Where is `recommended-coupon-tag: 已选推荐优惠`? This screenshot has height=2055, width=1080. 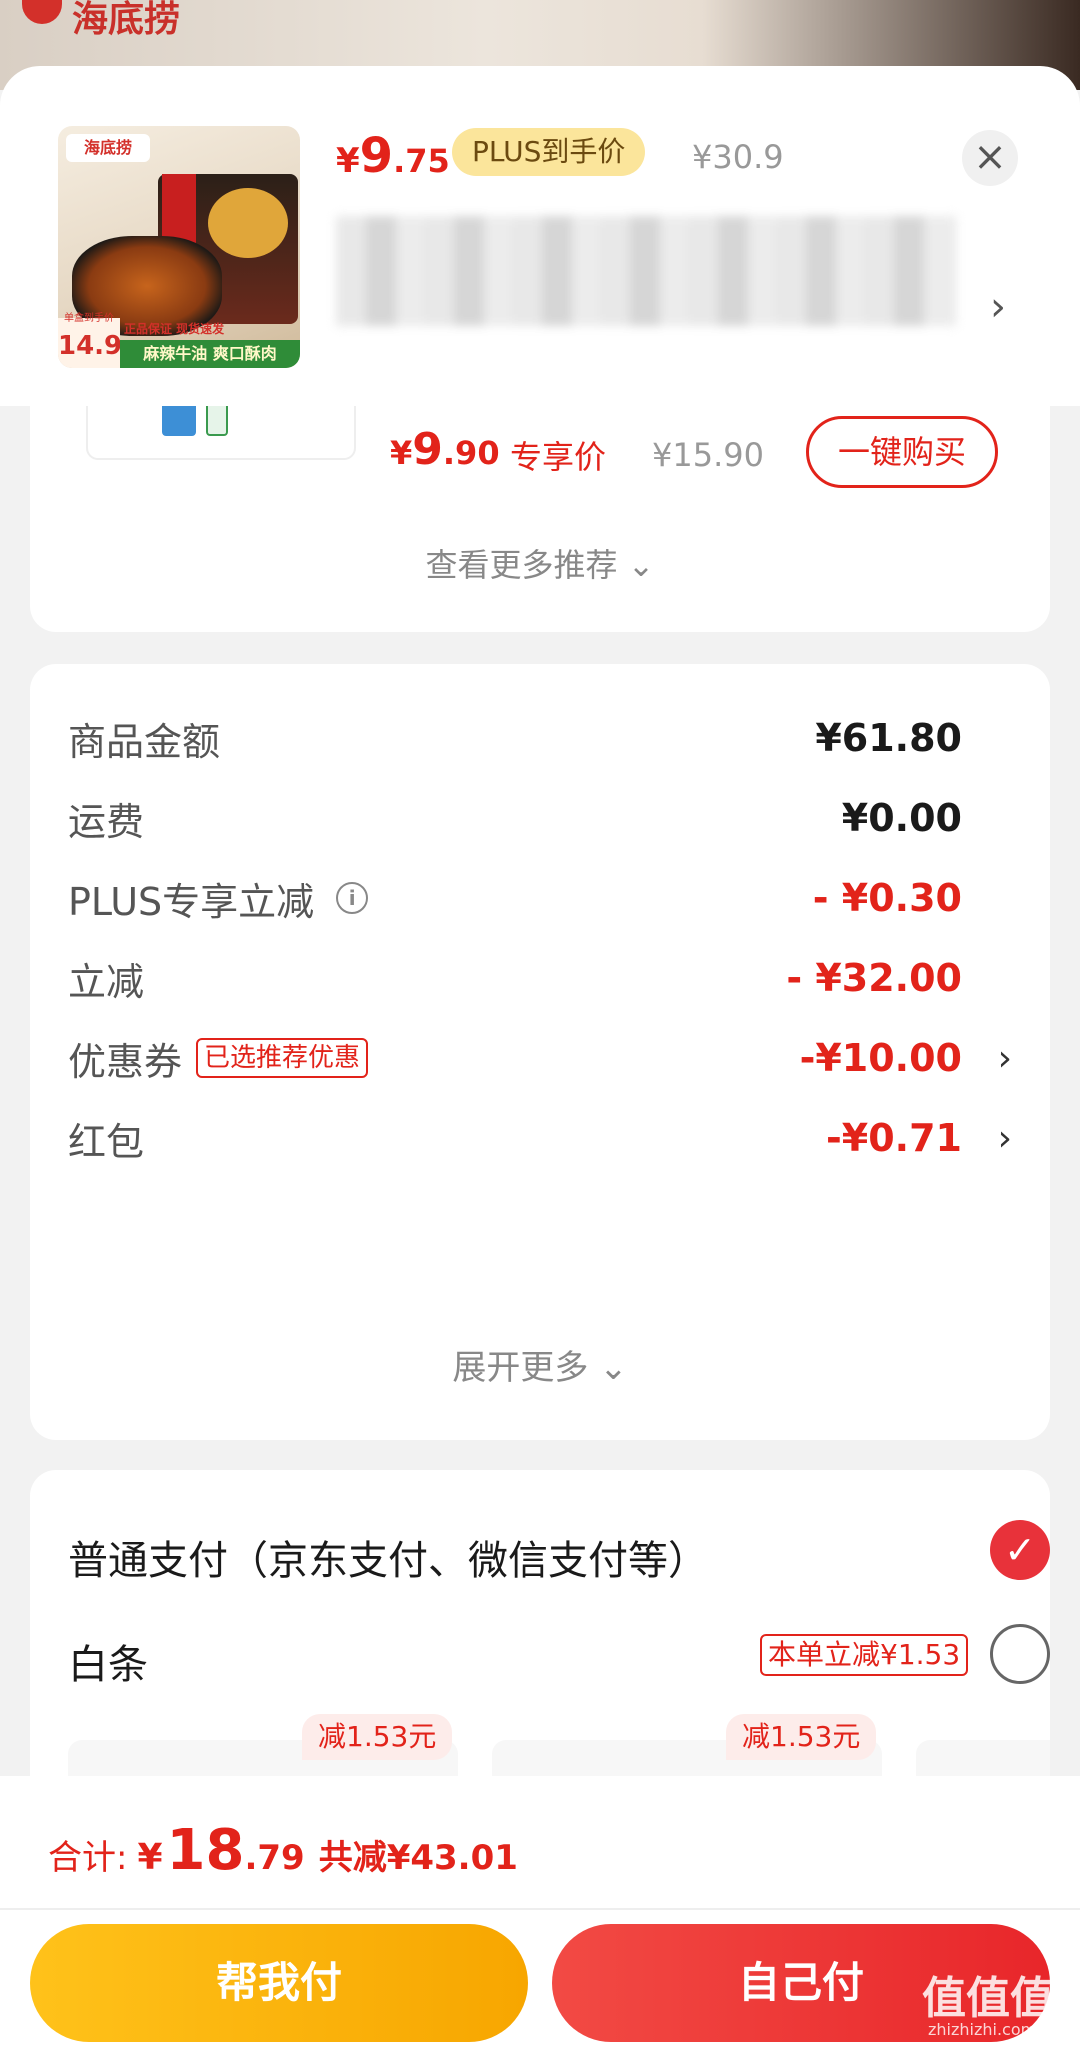
recommended-coupon-tag: 已选推荐优惠 is located at coordinates (282, 1058).